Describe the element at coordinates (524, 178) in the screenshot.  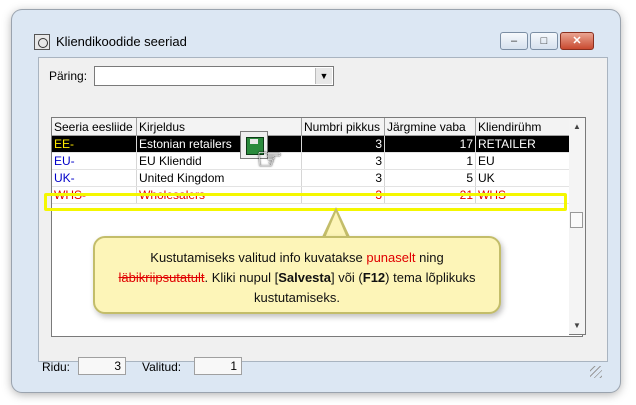
I see `cell-group: UK` at that location.